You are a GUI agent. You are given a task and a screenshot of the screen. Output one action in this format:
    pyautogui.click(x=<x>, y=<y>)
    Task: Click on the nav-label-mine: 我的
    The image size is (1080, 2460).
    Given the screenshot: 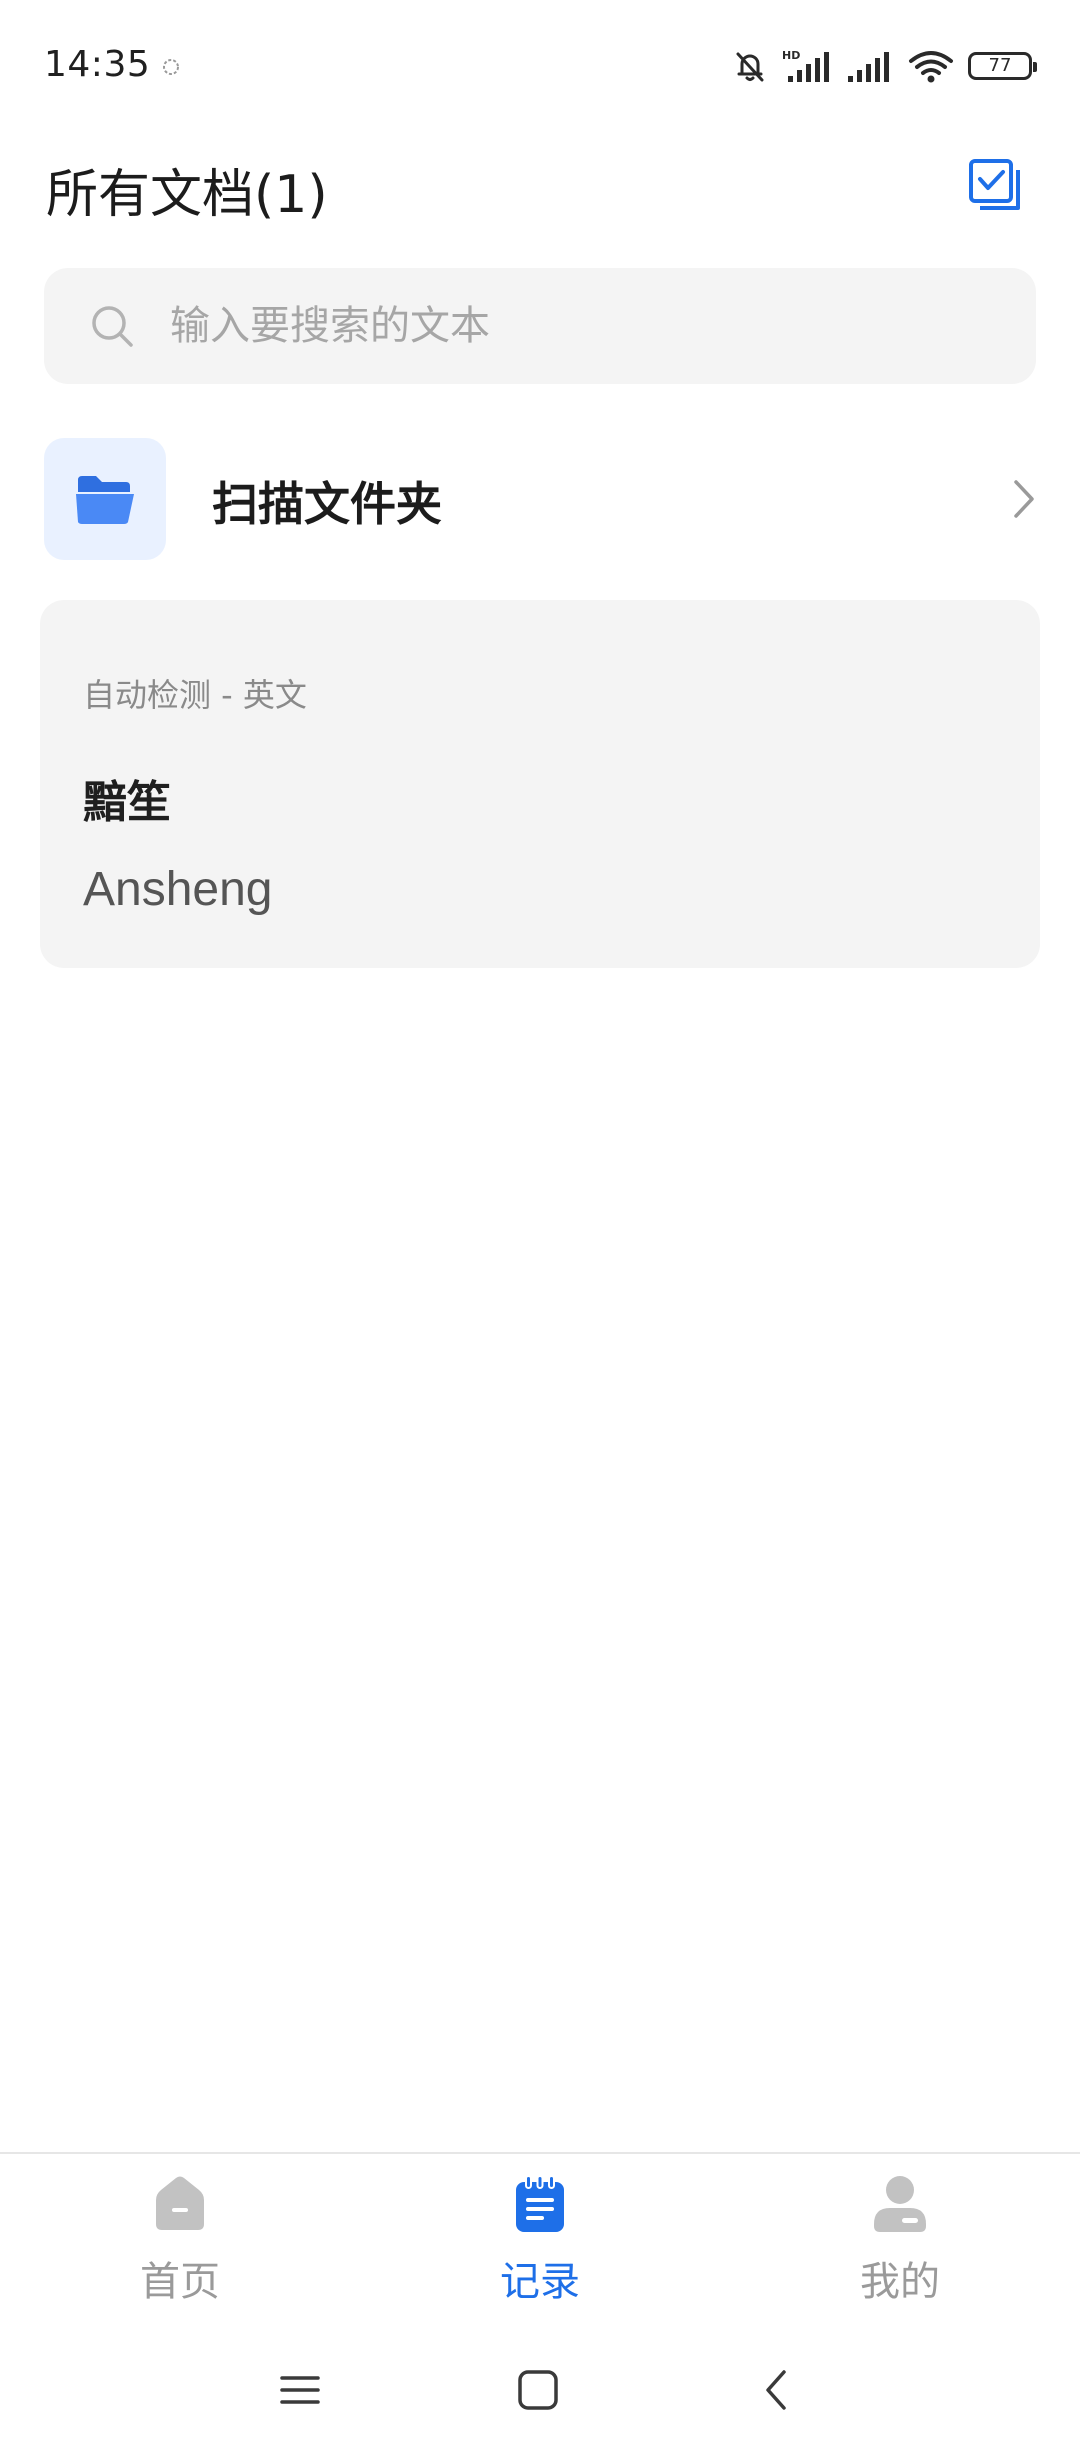 What is the action you would take?
    pyautogui.click(x=900, y=2282)
    